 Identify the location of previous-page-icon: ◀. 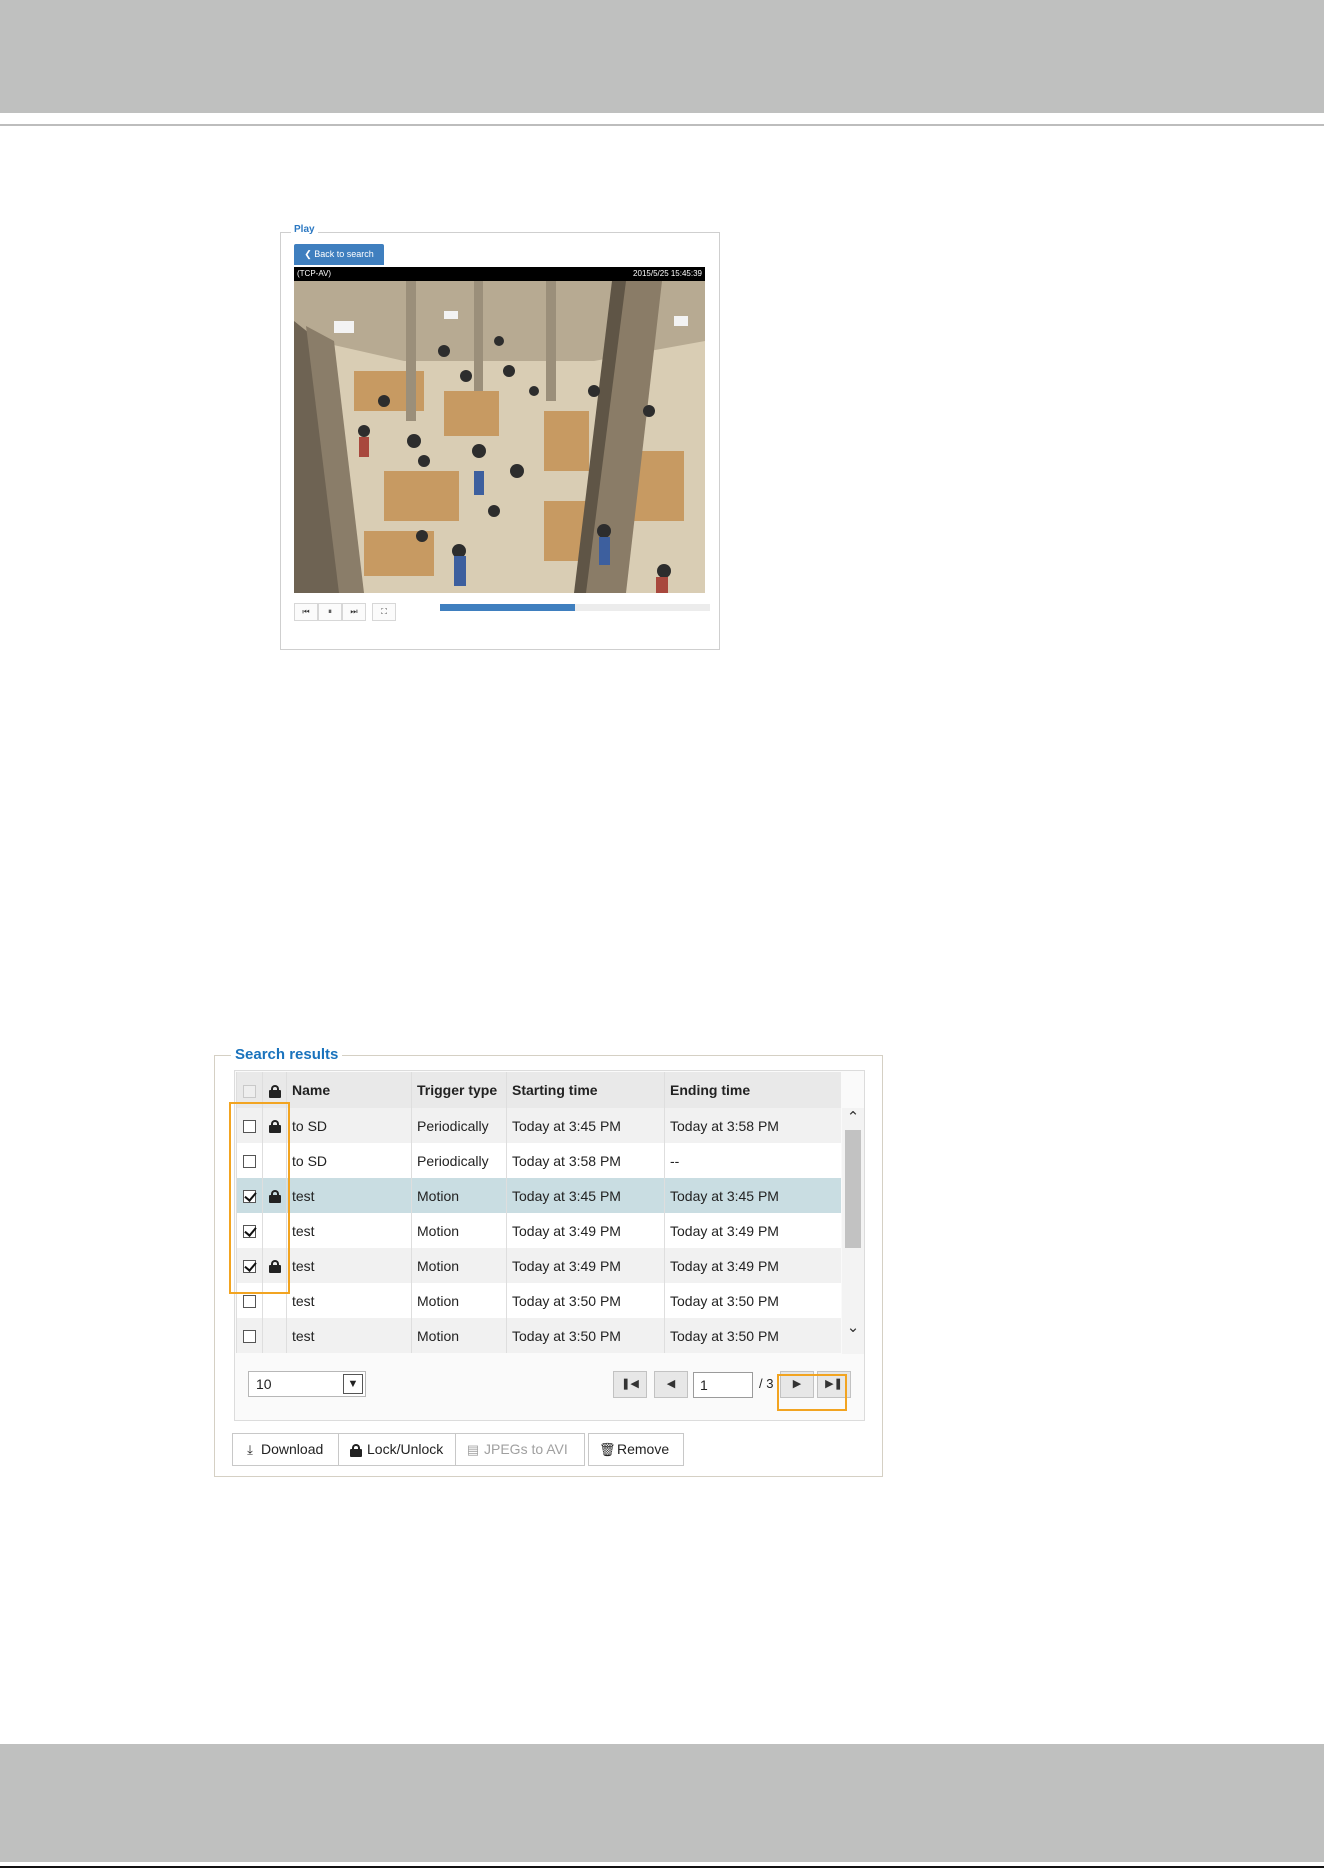
(671, 1384).